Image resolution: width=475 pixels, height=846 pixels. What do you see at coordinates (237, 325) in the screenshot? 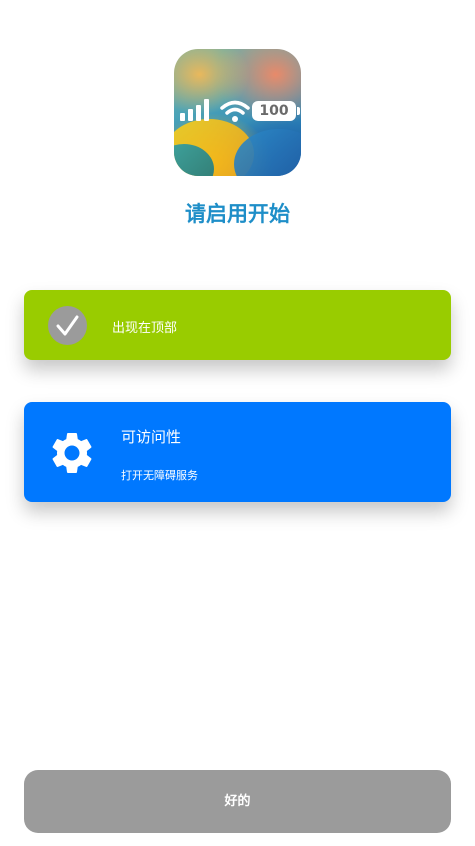
I see `top-position-card: 出现在顶部` at bounding box center [237, 325].